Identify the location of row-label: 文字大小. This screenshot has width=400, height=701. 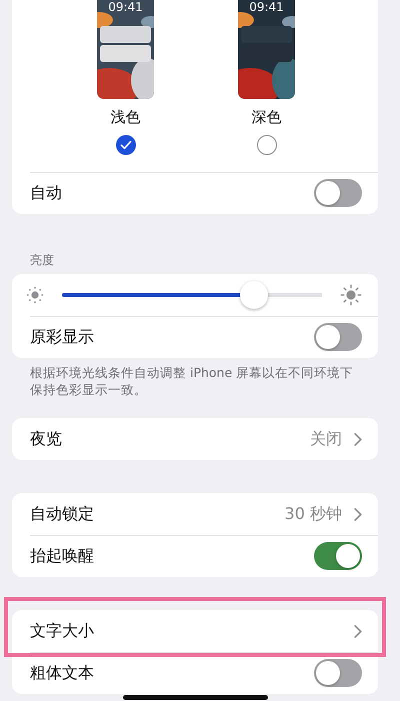
(186, 631).